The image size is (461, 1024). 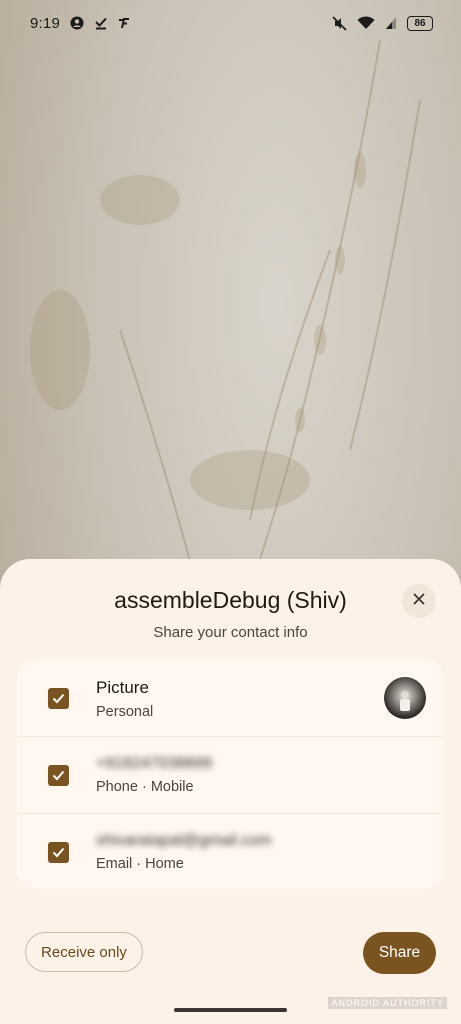 I want to click on status-left: 9:19, so click(x=80, y=23).